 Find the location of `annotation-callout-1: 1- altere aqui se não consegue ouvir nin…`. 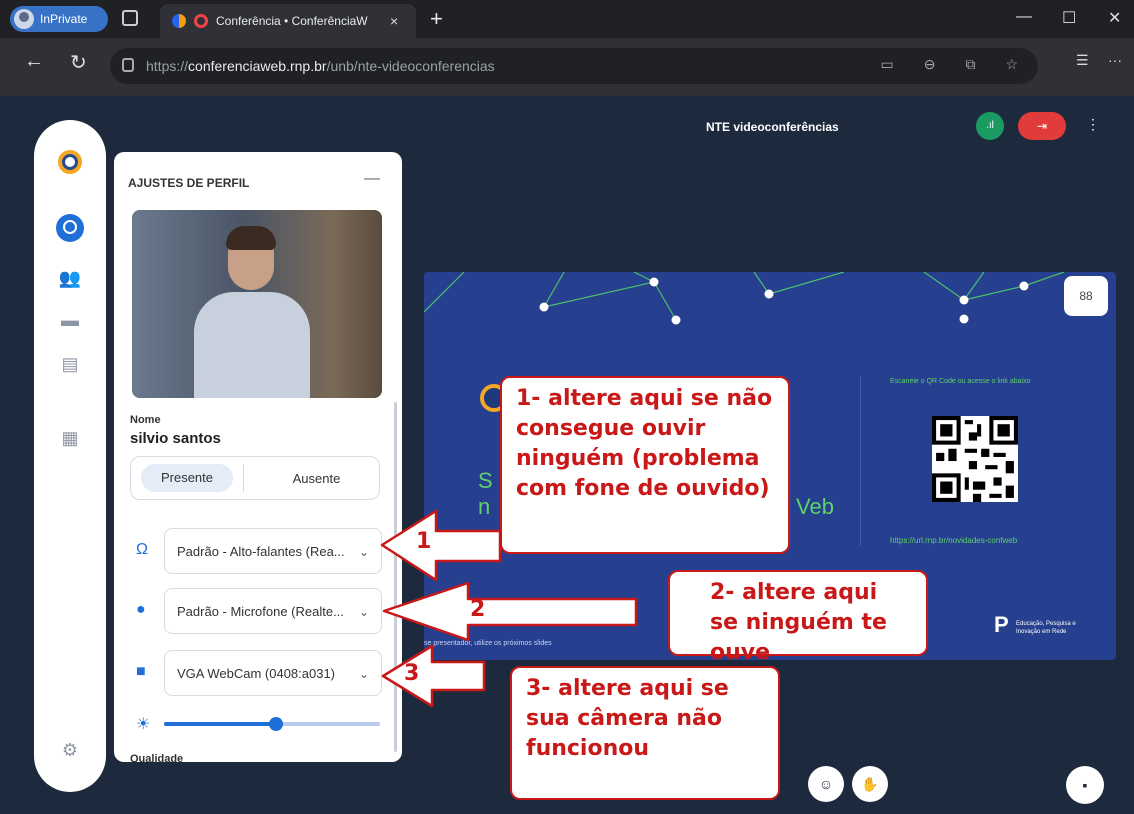

annotation-callout-1: 1- altere aqui se não consegue ouvir nin… is located at coordinates (645, 465).